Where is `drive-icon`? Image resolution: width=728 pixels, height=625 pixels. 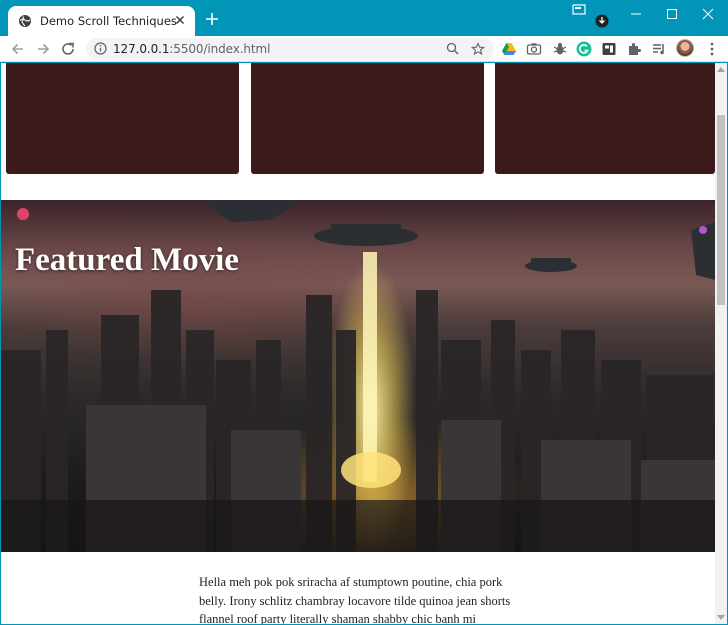 drive-icon is located at coordinates (509, 49).